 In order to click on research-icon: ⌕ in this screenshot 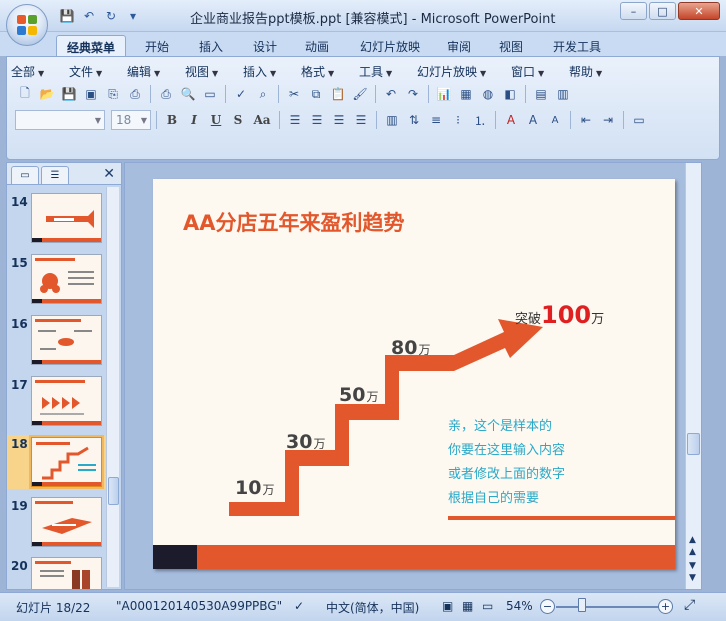, I will do `click(263, 94)`.